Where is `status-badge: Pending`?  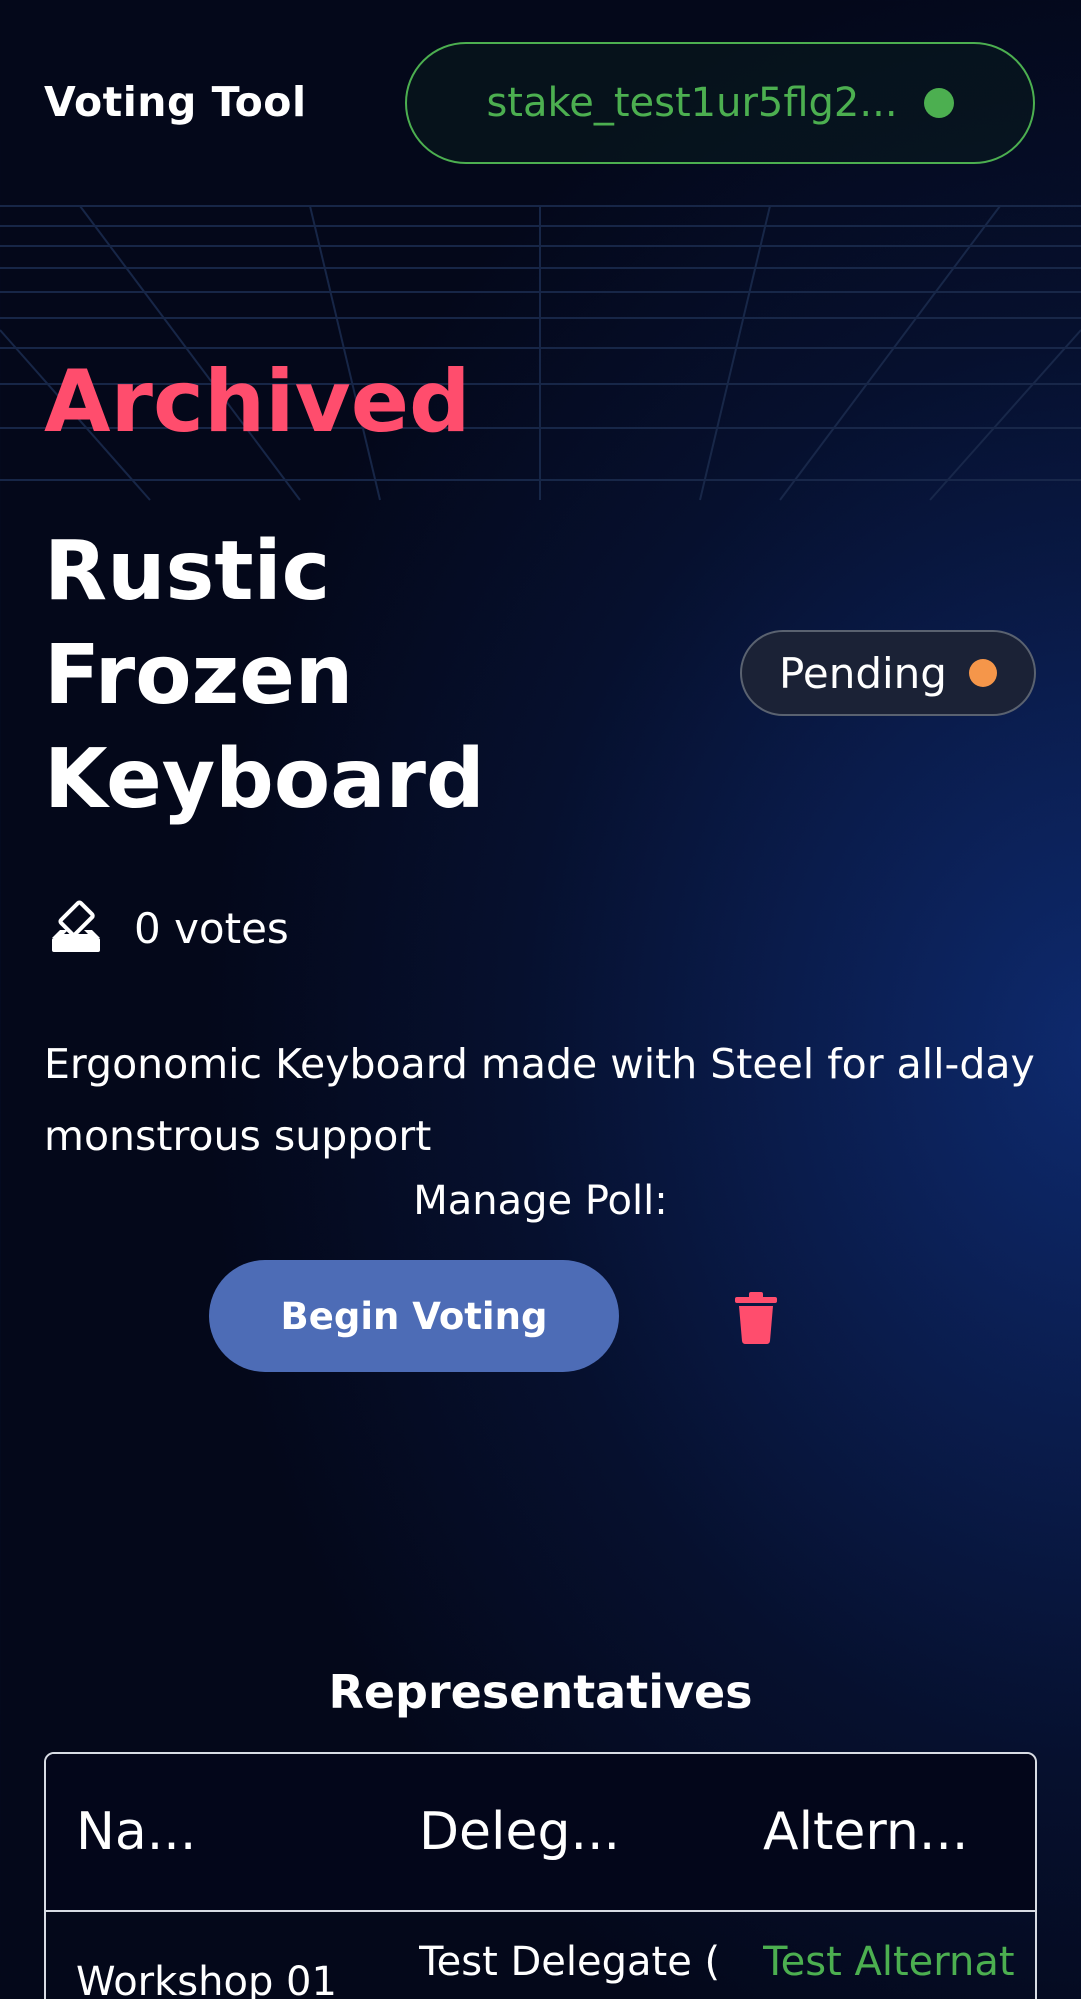 status-badge: Pending is located at coordinates (888, 673).